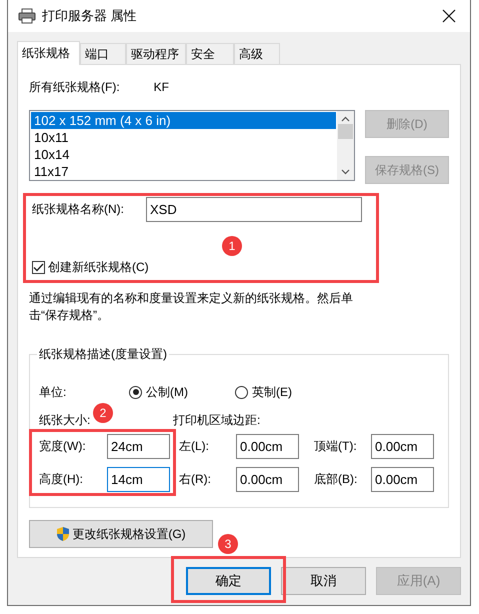 The height and width of the screenshot is (614, 479). What do you see at coordinates (345, 172) in the screenshot?
I see `scroll-down-icon` at bounding box center [345, 172].